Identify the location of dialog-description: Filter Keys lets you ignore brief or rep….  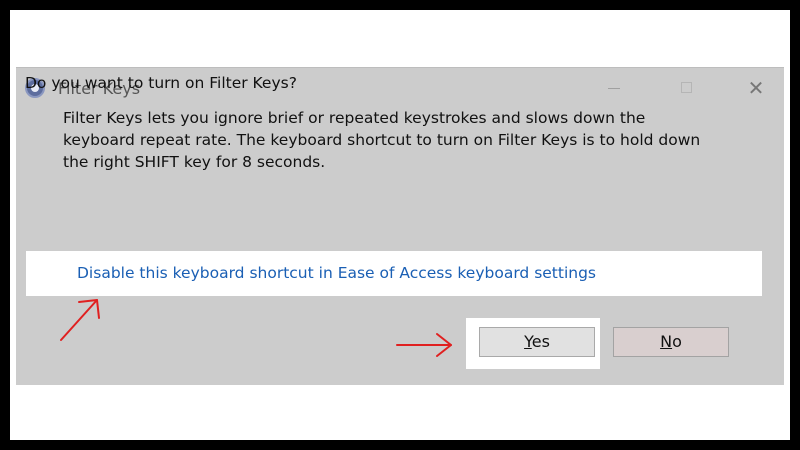
(408, 140).